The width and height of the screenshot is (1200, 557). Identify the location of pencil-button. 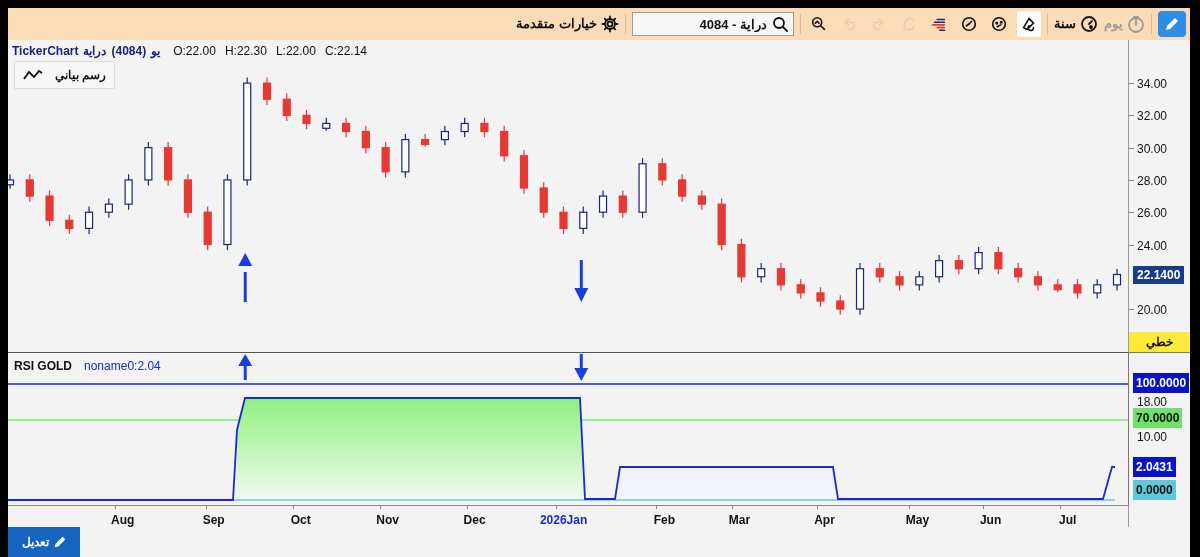
(1172, 24).